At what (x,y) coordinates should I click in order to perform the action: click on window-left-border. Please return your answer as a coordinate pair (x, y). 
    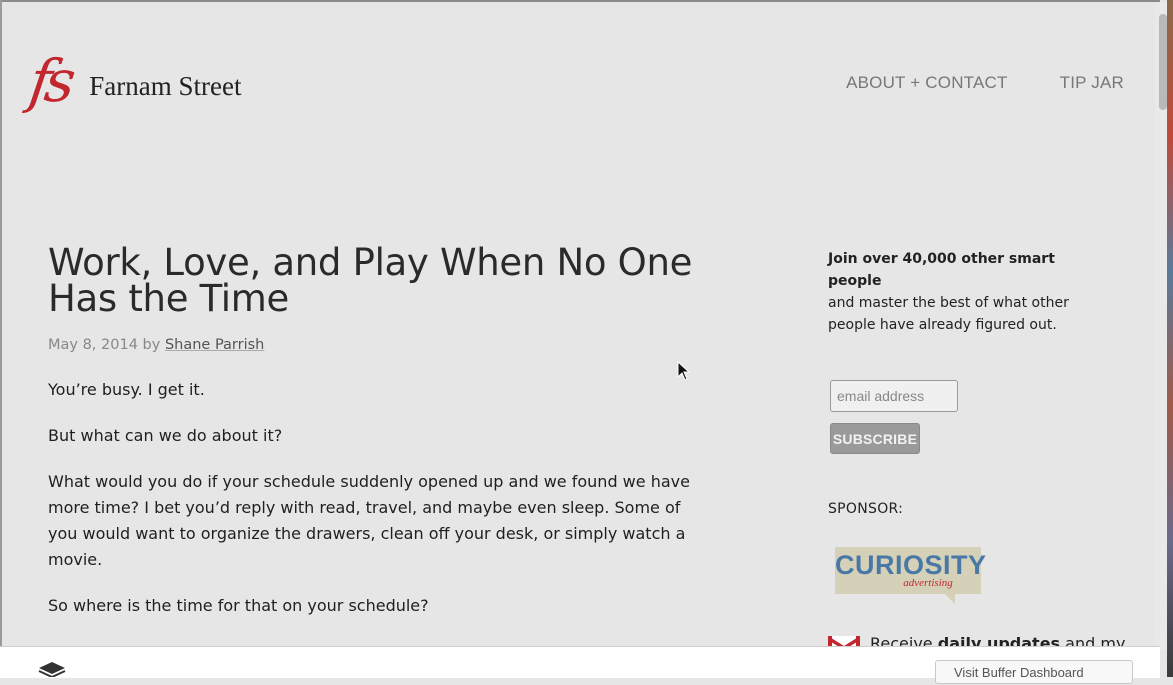
    Looking at the image, I should click on (1, 325).